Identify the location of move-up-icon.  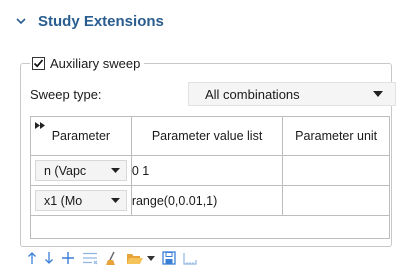
(32, 258).